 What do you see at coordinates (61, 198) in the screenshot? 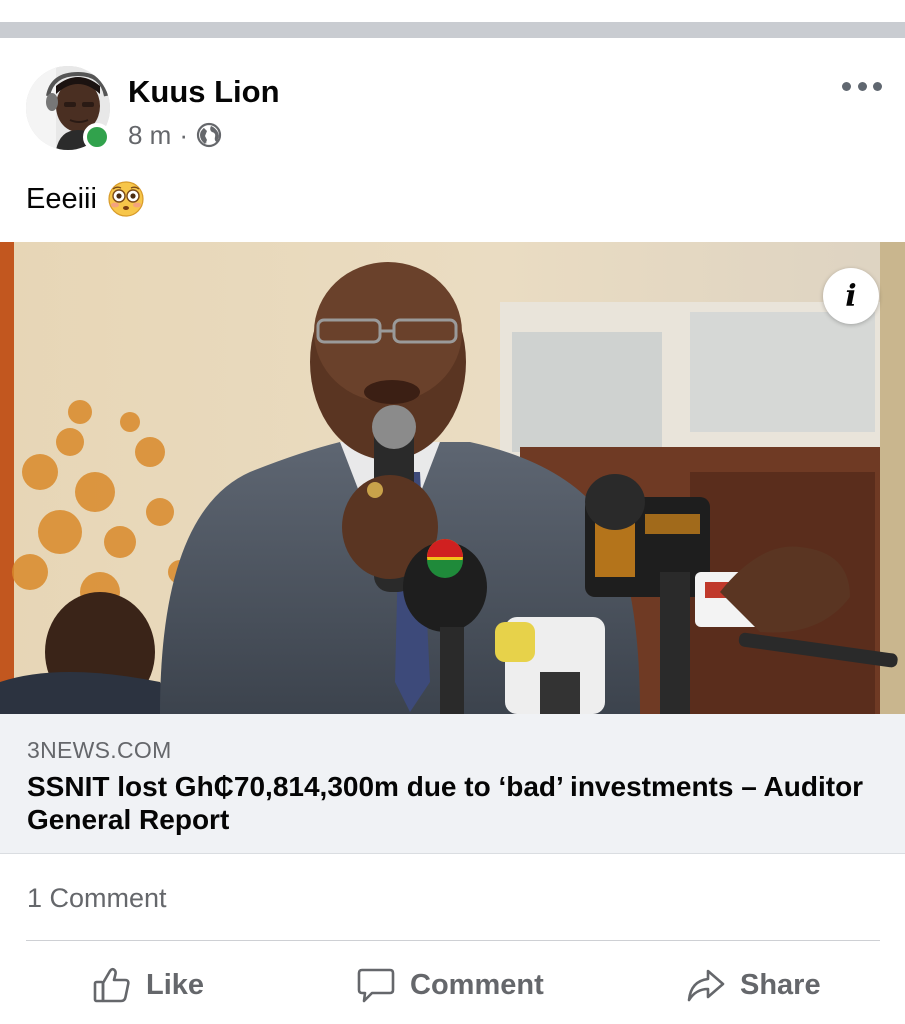
I see `post-text-content: Eeeiii` at bounding box center [61, 198].